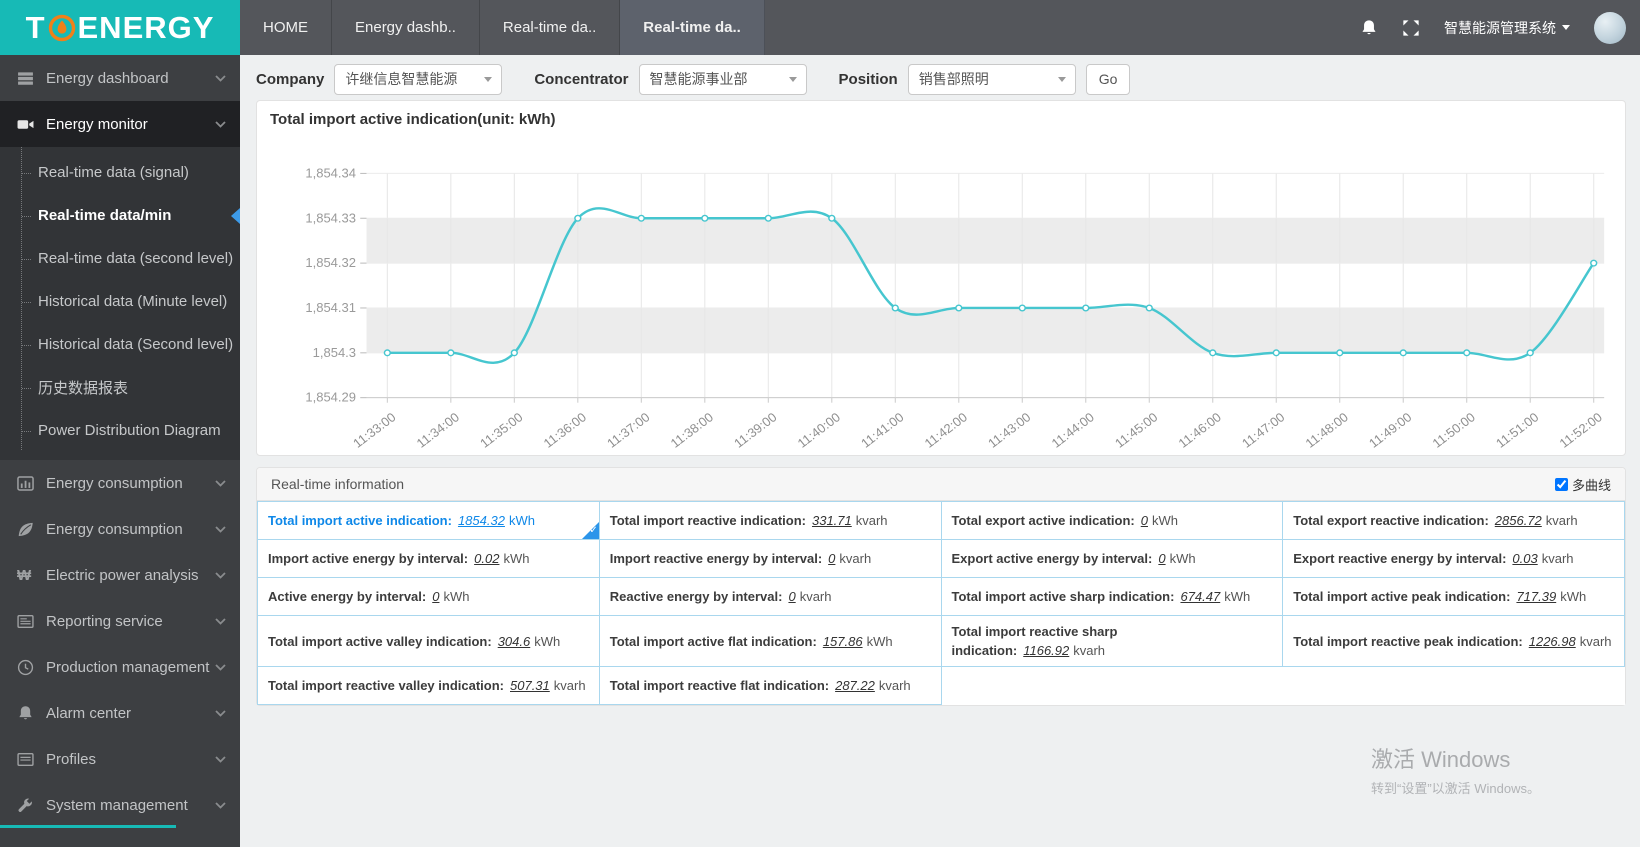 This screenshot has width=1640, height=847. Describe the element at coordinates (1112, 685) in the screenshot. I see `empty-cell` at that location.